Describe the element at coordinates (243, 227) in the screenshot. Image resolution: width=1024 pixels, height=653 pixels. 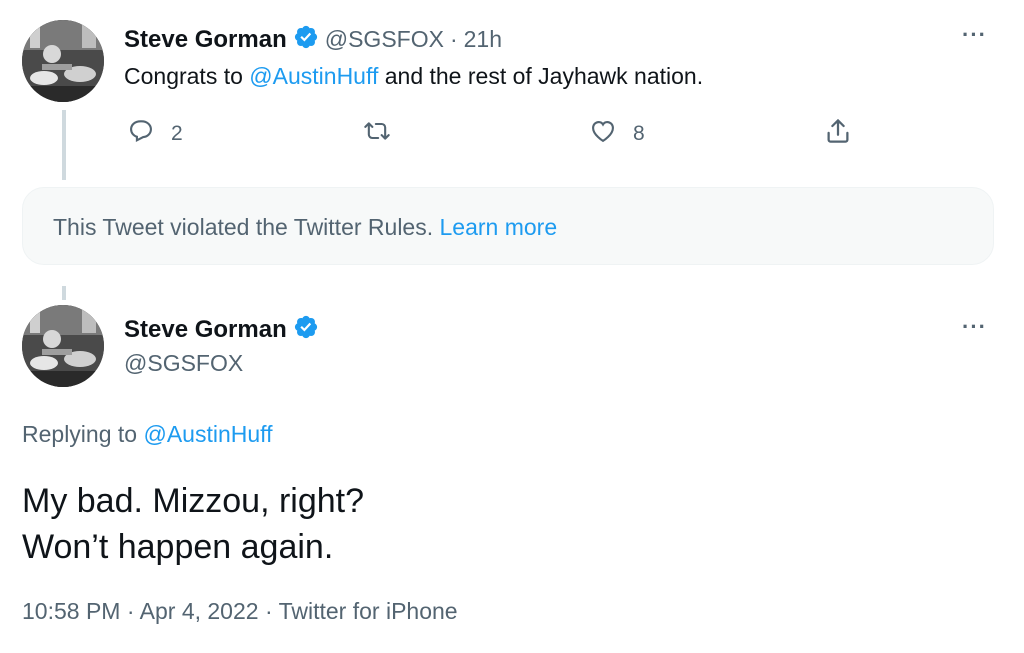
I see `notice-text: This Tweet violated the Twitter Rules.` at that location.